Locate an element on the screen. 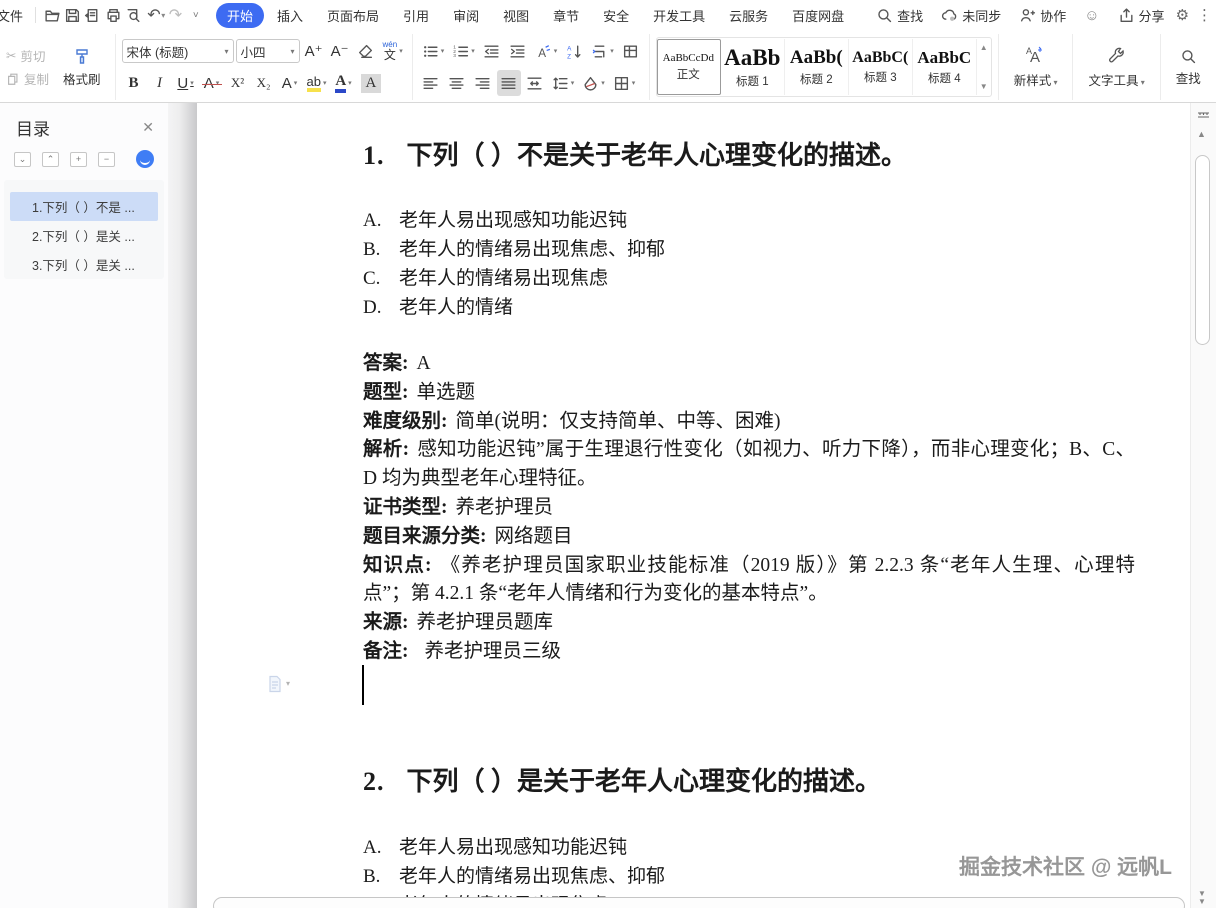 The width and height of the screenshot is (1216, 908). tab-page-layout: 页面布局 is located at coordinates (353, 15).